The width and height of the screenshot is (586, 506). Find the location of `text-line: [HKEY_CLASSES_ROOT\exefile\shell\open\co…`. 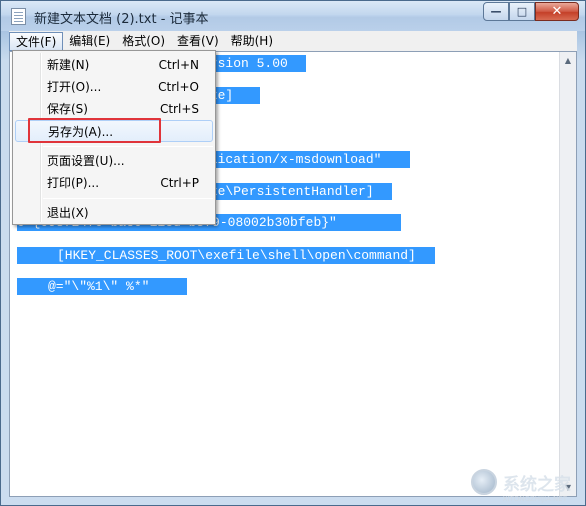

text-line: [HKEY_CLASSES_ROOT\exefile\shell\open\co… is located at coordinates (226, 255).